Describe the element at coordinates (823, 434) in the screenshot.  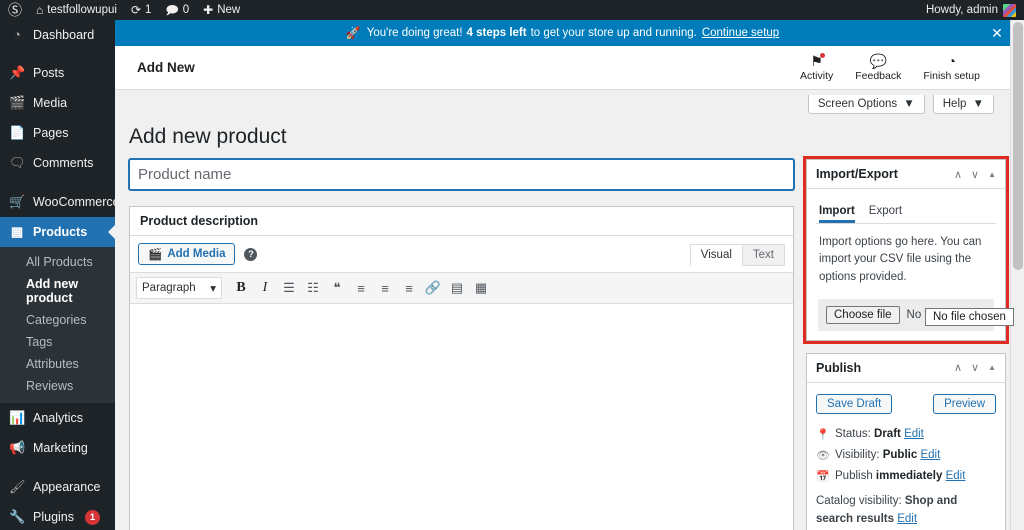
I see `pin-icon: 📍` at that location.